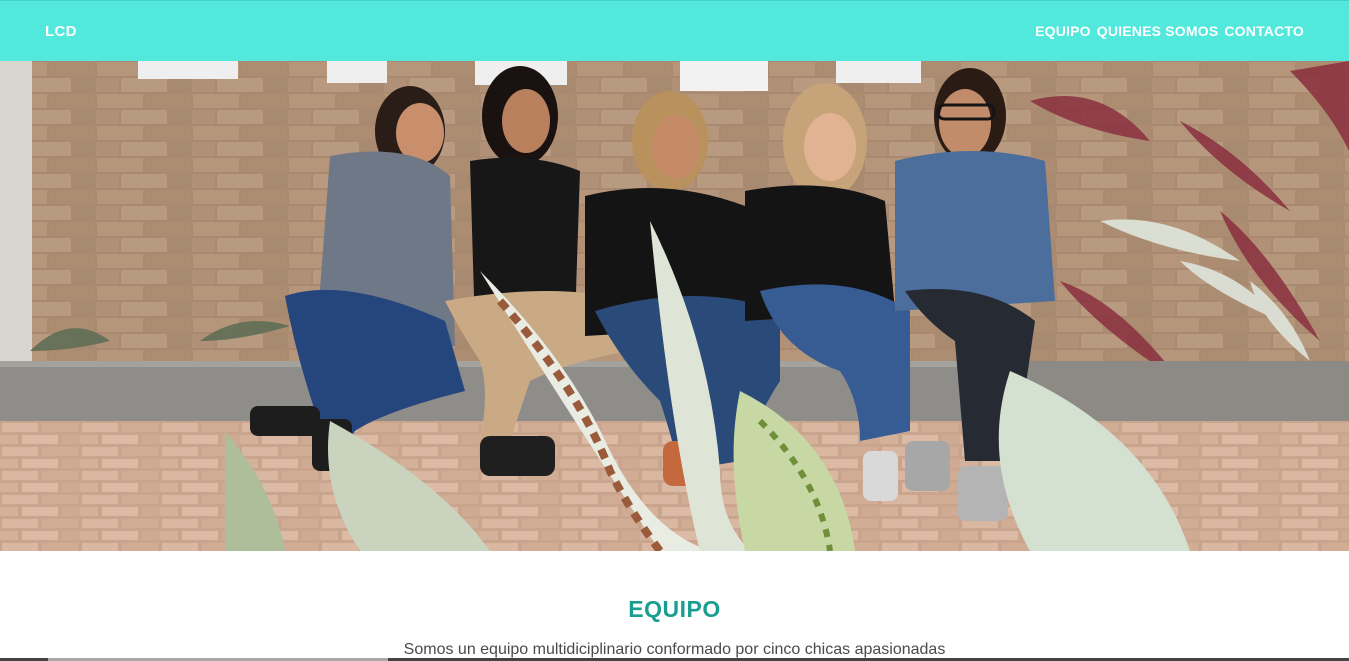 This screenshot has height=661, width=1349. I want to click on nav-link-equipo: EQUIPO, so click(1063, 31).